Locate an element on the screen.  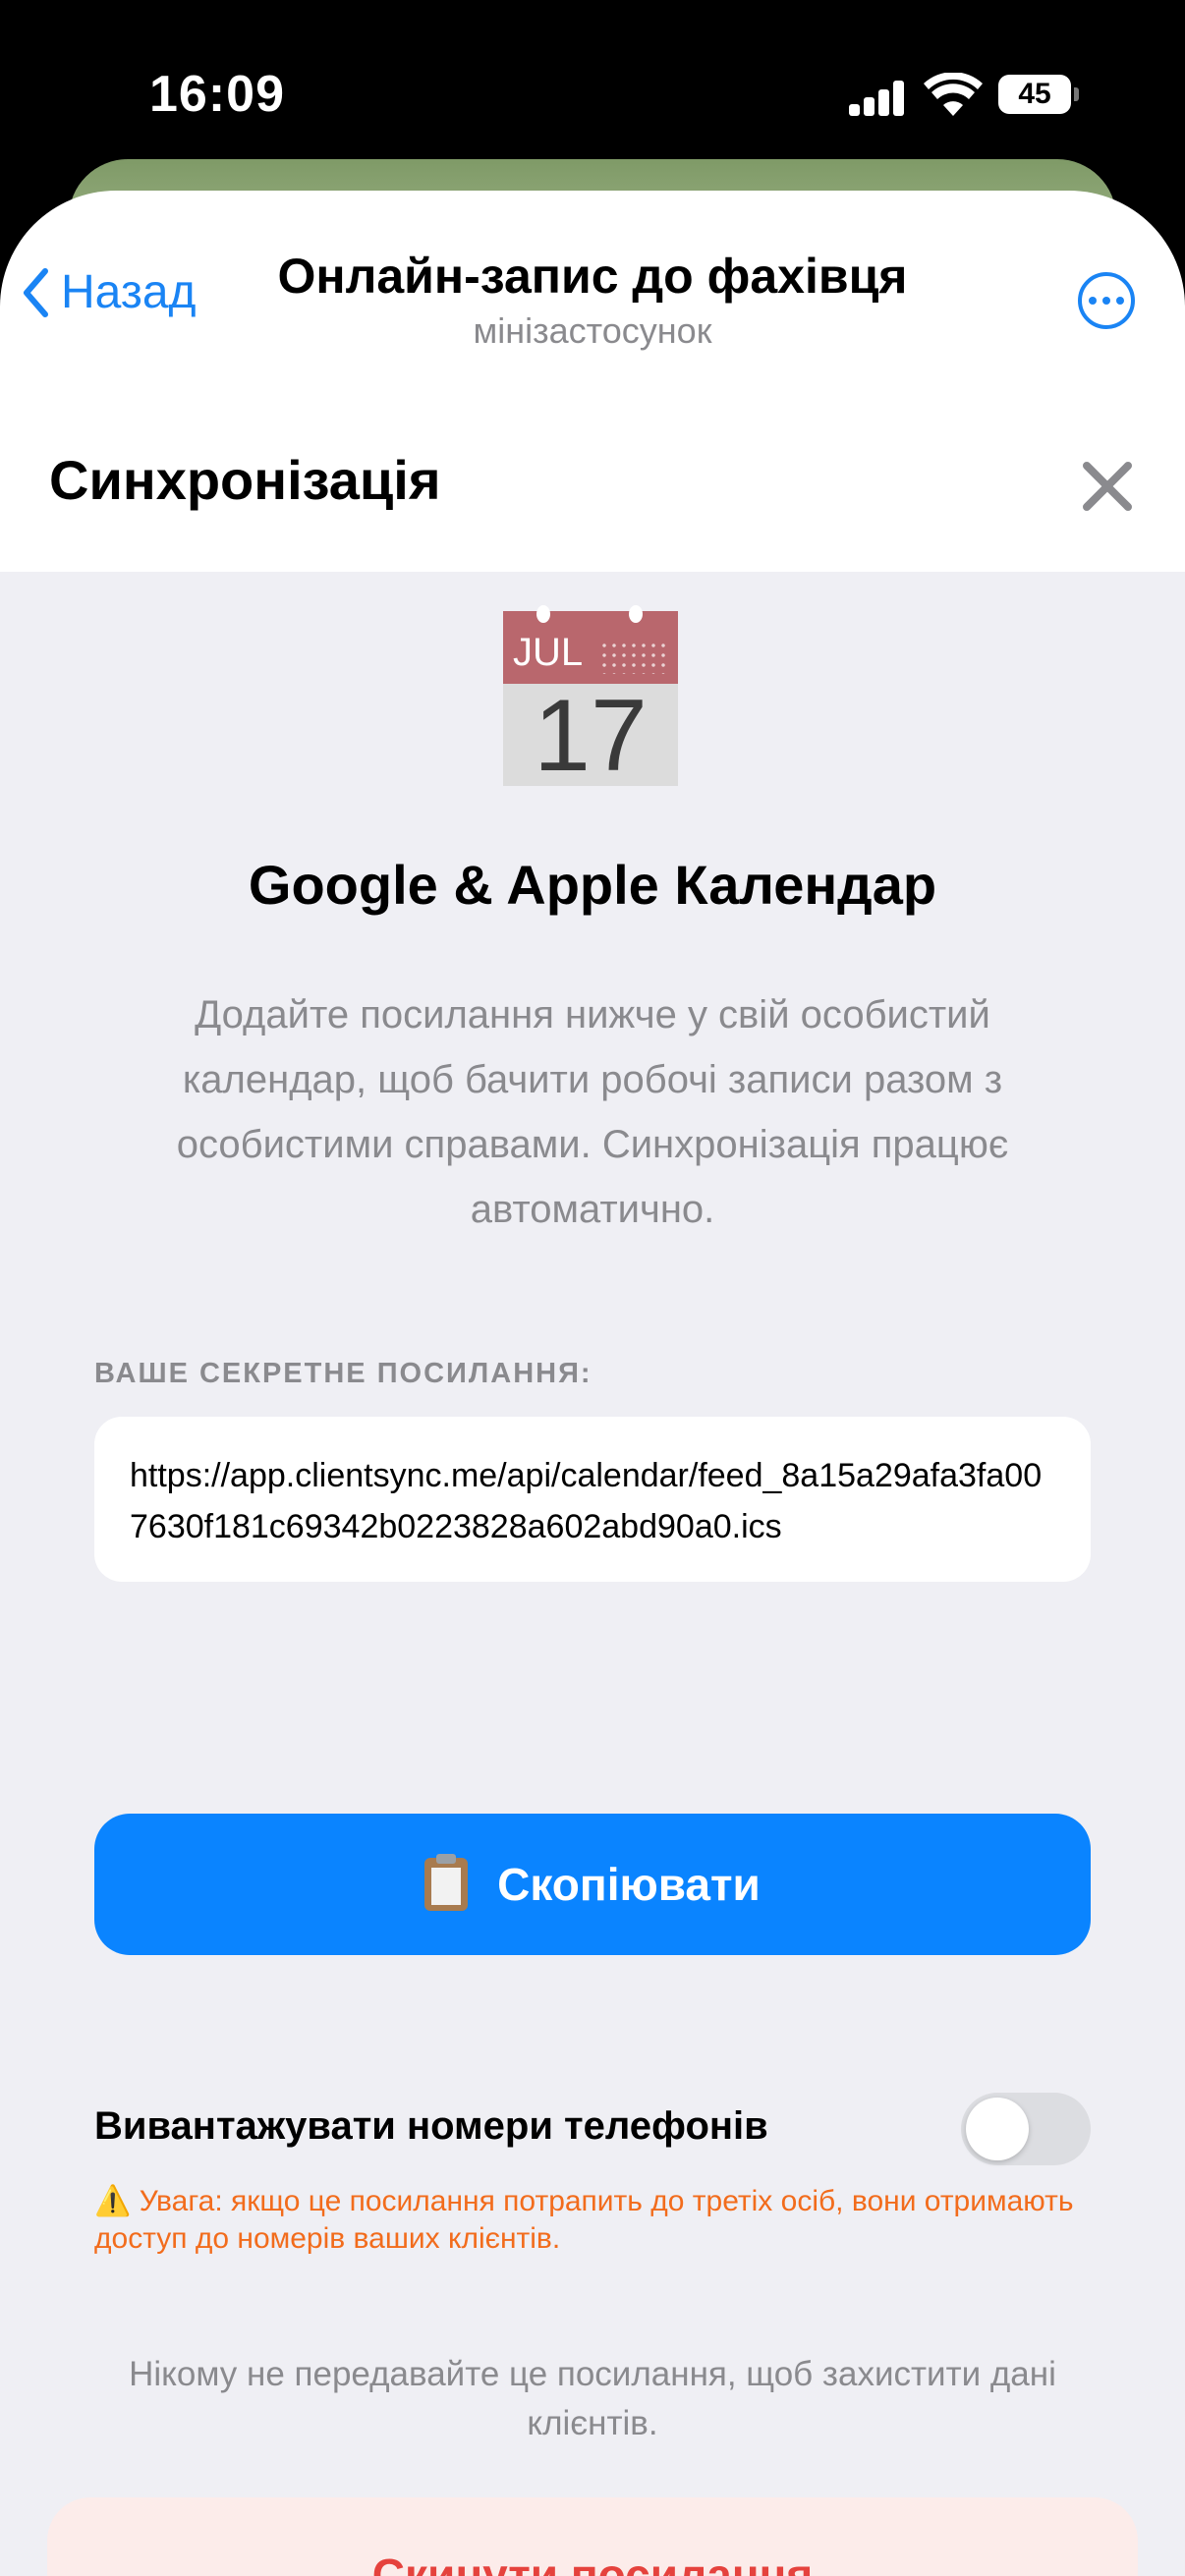
battery-level: 45 is located at coordinates (1034, 94).